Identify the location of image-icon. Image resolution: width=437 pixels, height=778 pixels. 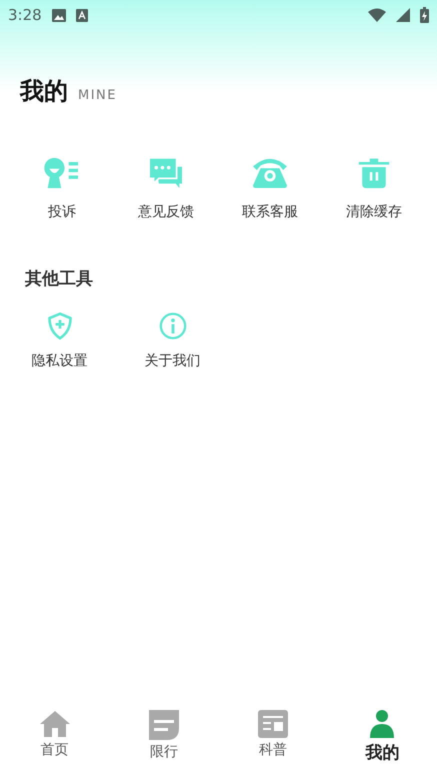
(59, 15).